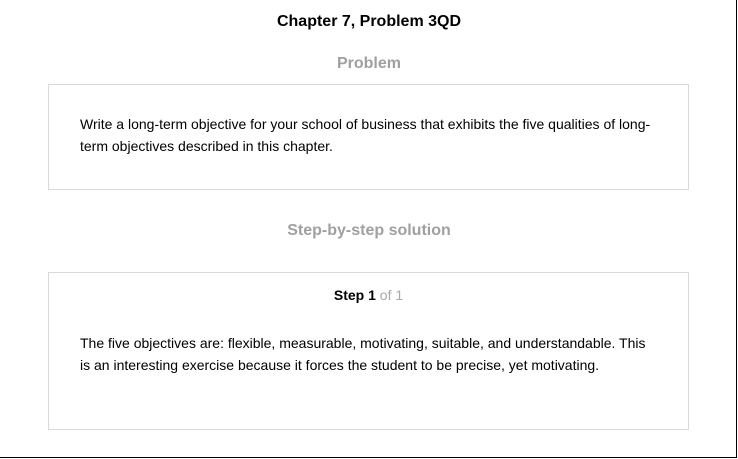 The width and height of the screenshot is (738, 459). Describe the element at coordinates (369, 230) in the screenshot. I see `solution-heading: Step-by-step solution` at that location.